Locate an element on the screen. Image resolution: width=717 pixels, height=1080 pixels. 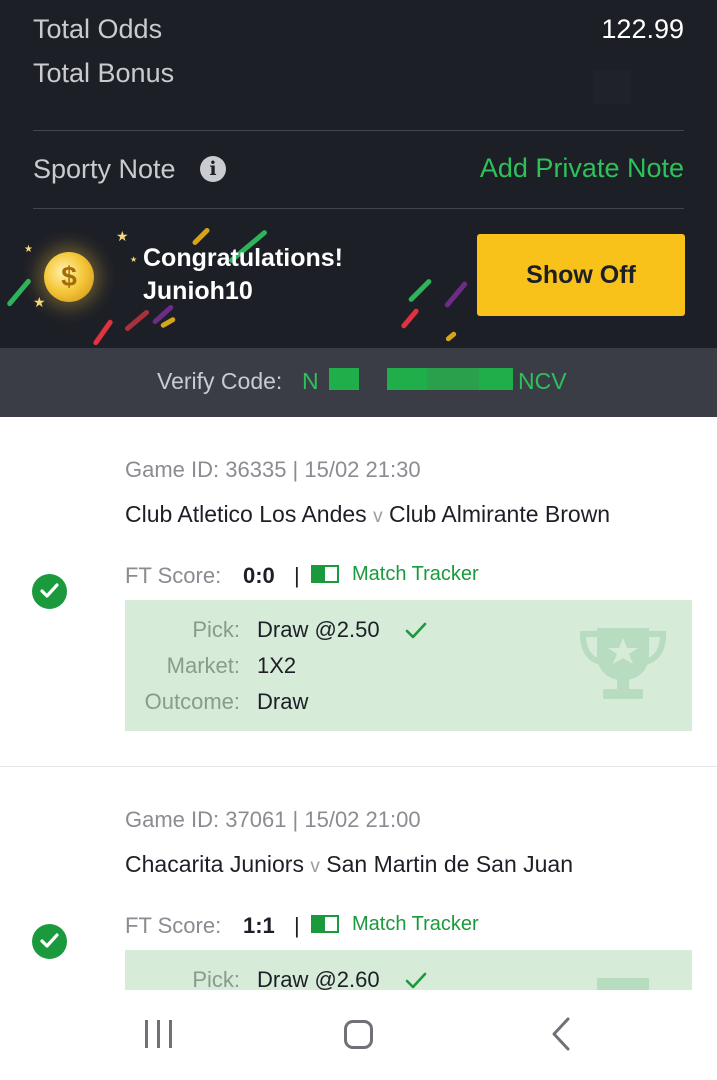
away-team: San Martin de San Juan is located at coordinates (450, 864).